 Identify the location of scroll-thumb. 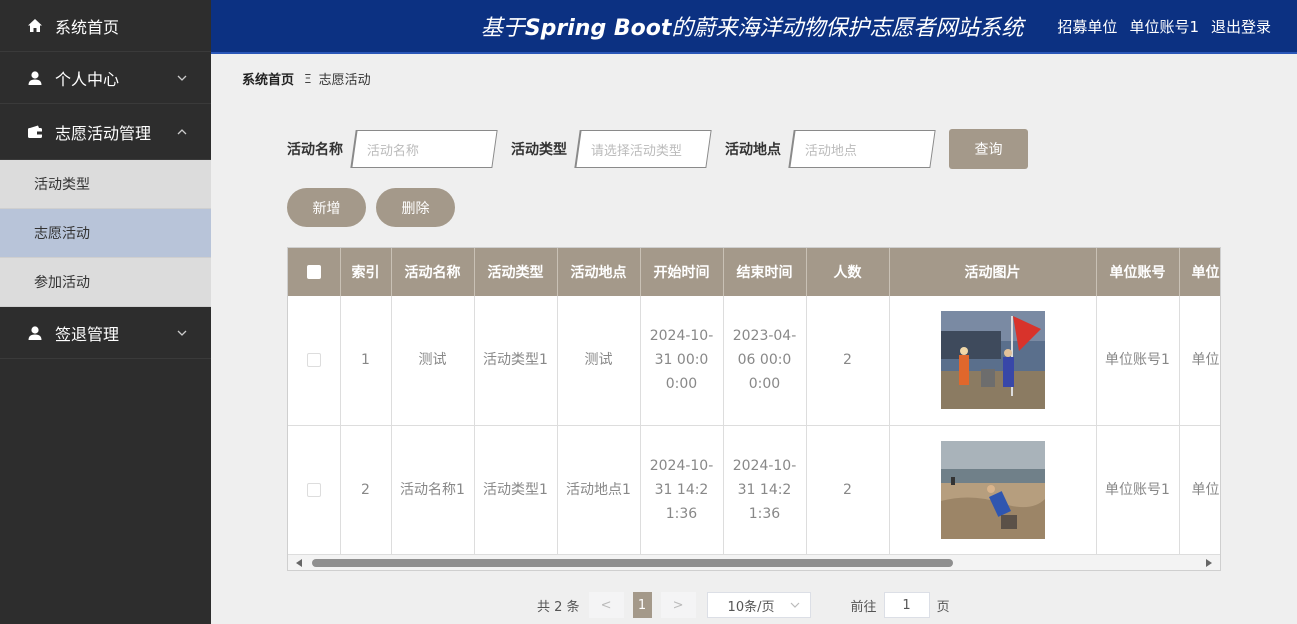
(632, 563).